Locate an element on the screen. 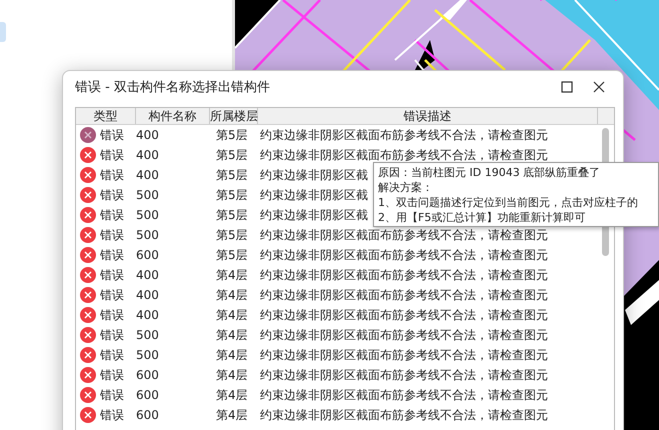  tooltip-line: 解决方案： is located at coordinates (406, 187).